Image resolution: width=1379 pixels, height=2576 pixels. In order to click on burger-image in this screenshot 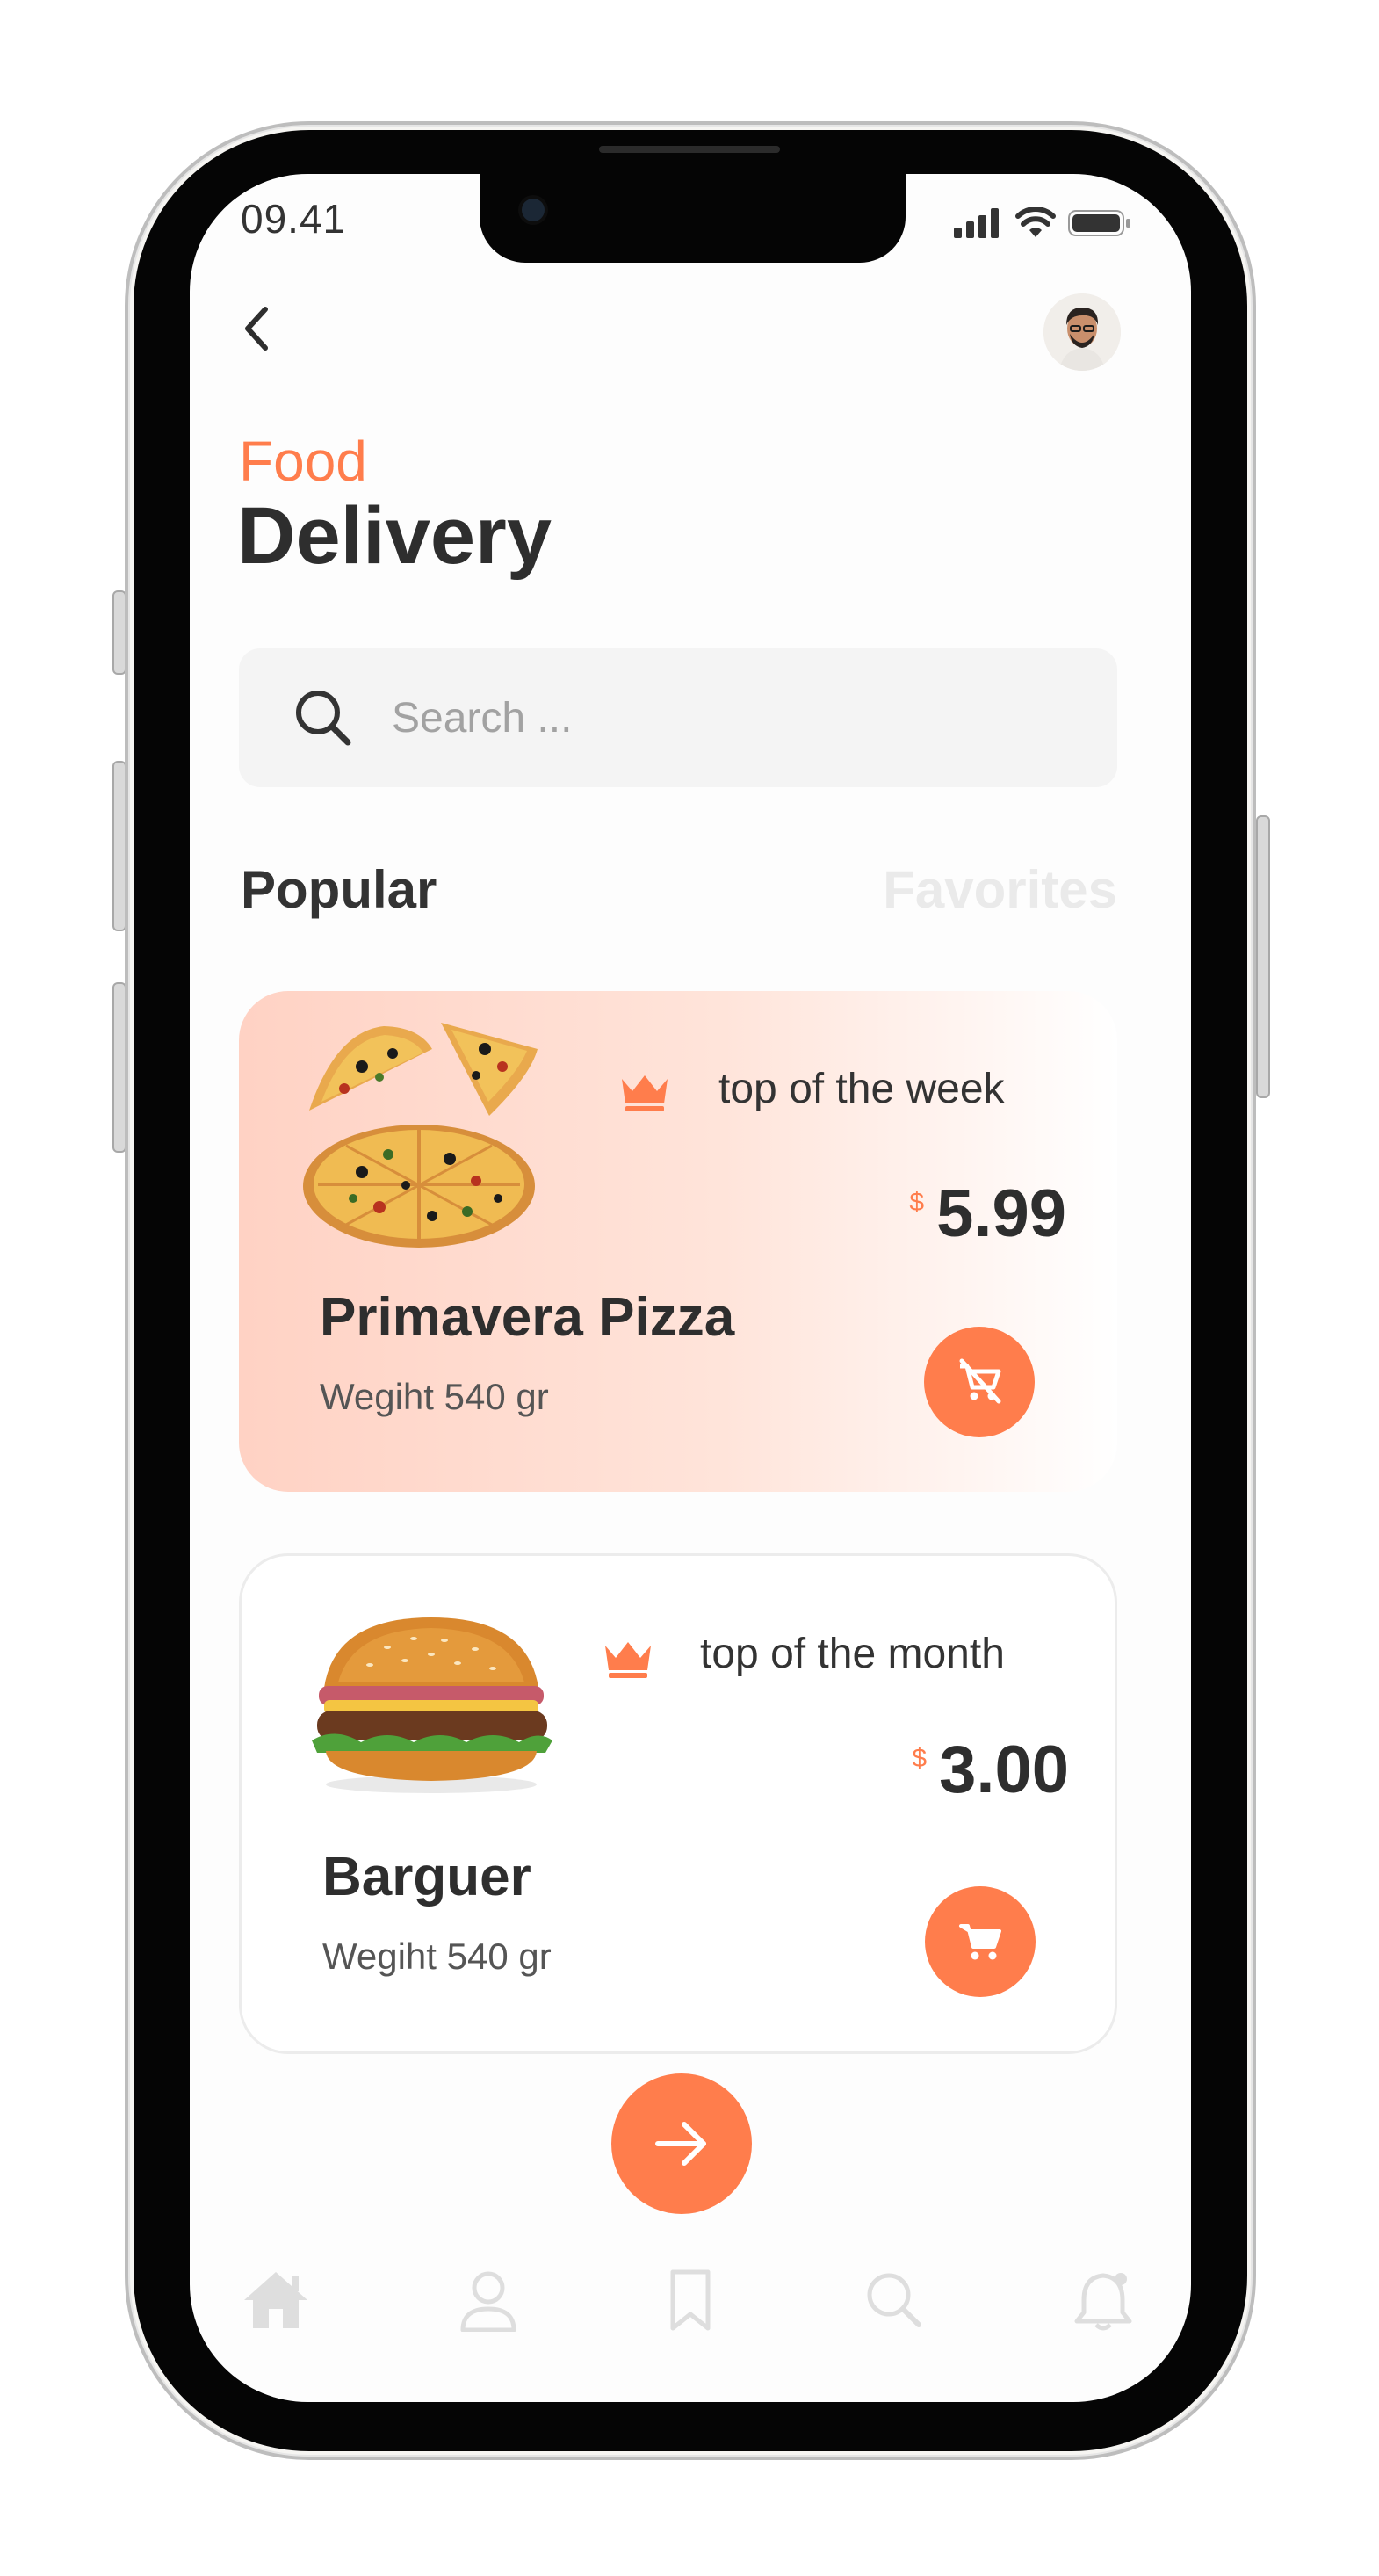, I will do `click(432, 1705)`.